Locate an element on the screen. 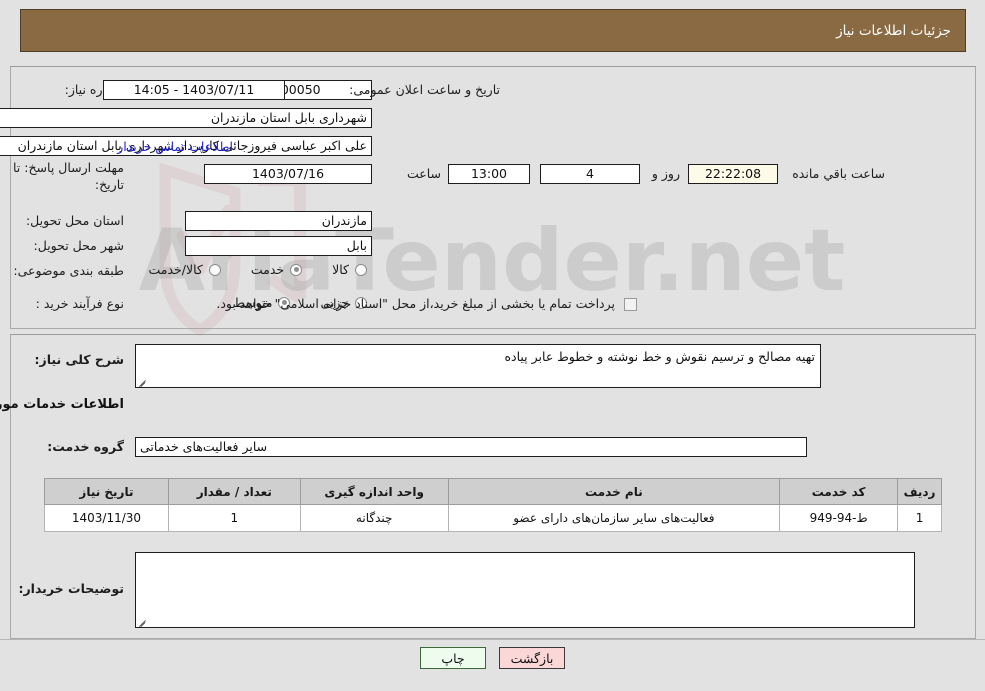 The image size is (985, 691). radio-icon-kala-khedmat is located at coordinates (214, 269).